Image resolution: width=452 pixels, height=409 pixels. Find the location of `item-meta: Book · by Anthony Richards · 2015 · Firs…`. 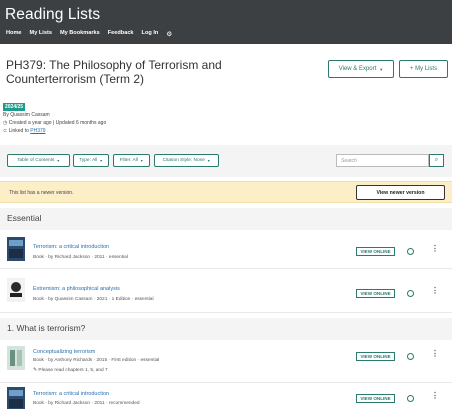

item-meta: Book · by Anthony Richards · 2015 · Firs… is located at coordinates (96, 360).